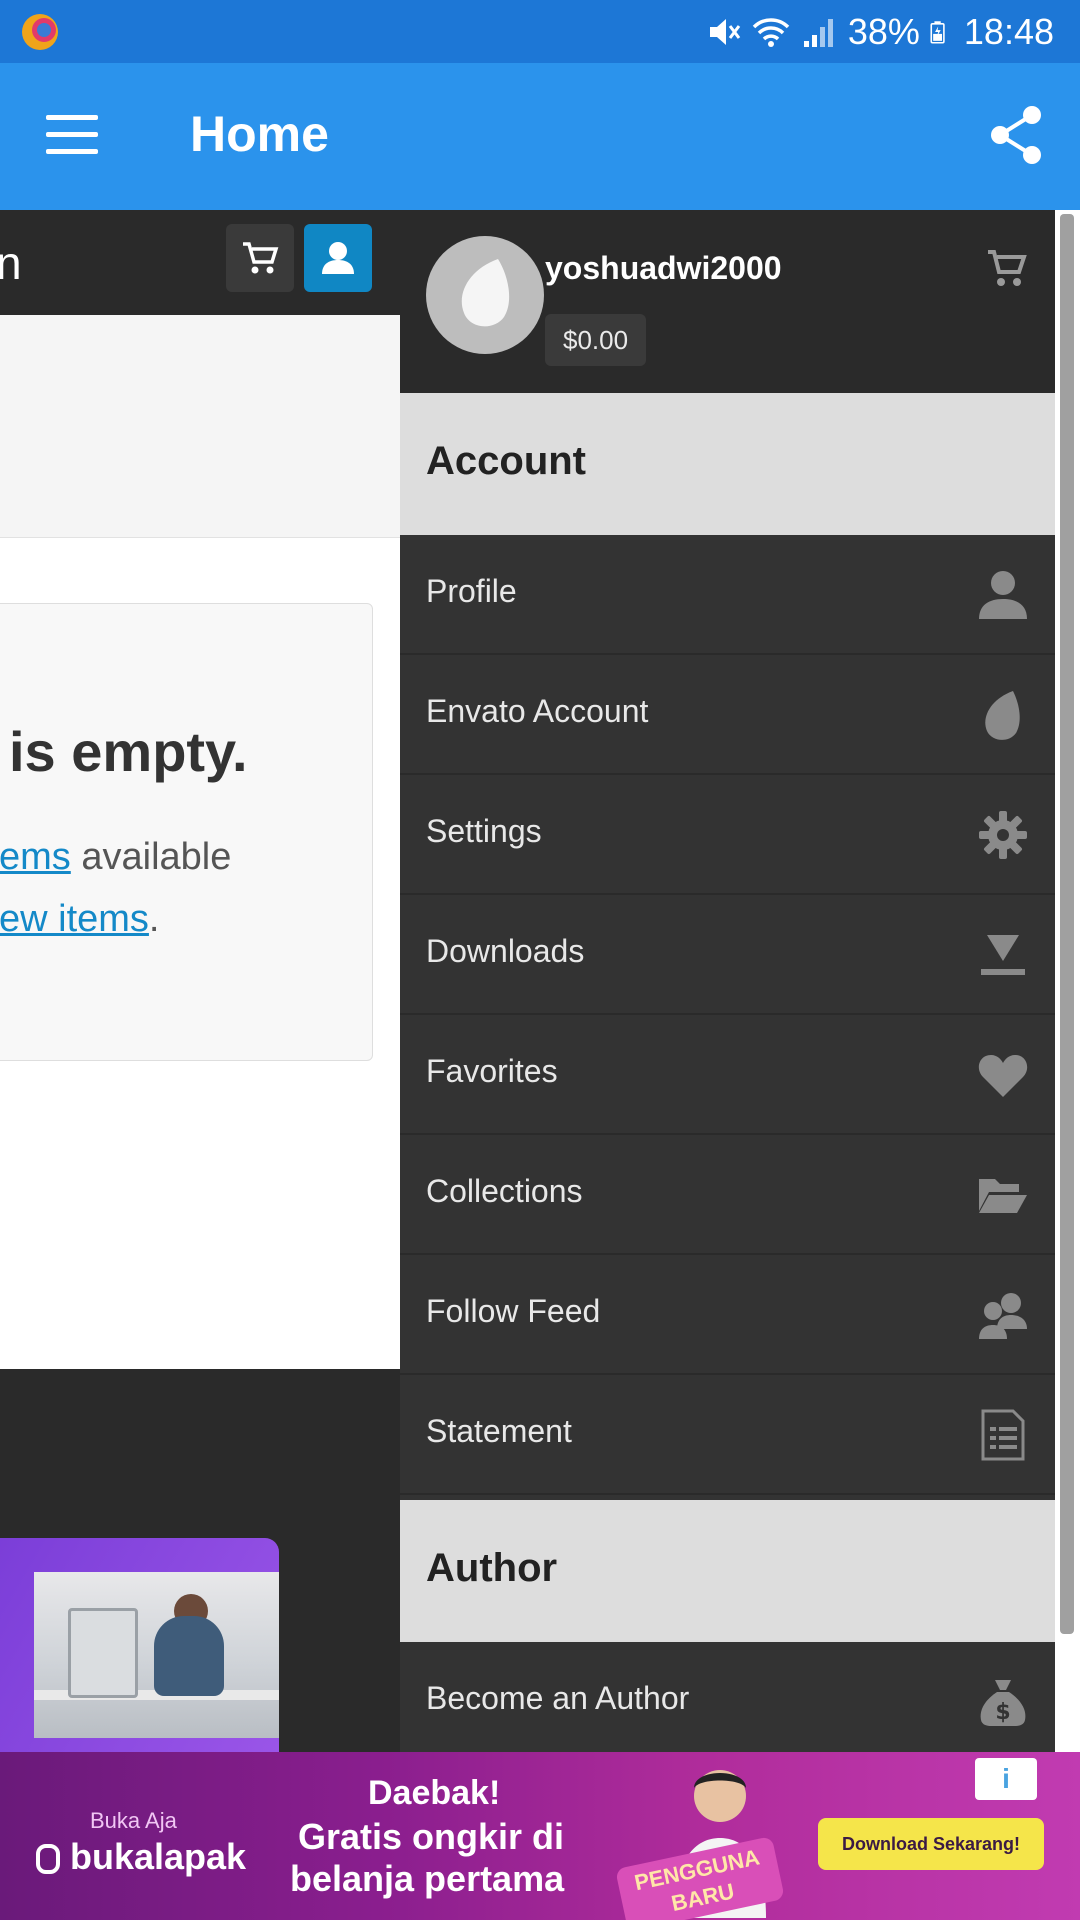 The height and width of the screenshot is (1920, 1080). I want to click on drawer-item-settings: Settings, so click(727, 835).